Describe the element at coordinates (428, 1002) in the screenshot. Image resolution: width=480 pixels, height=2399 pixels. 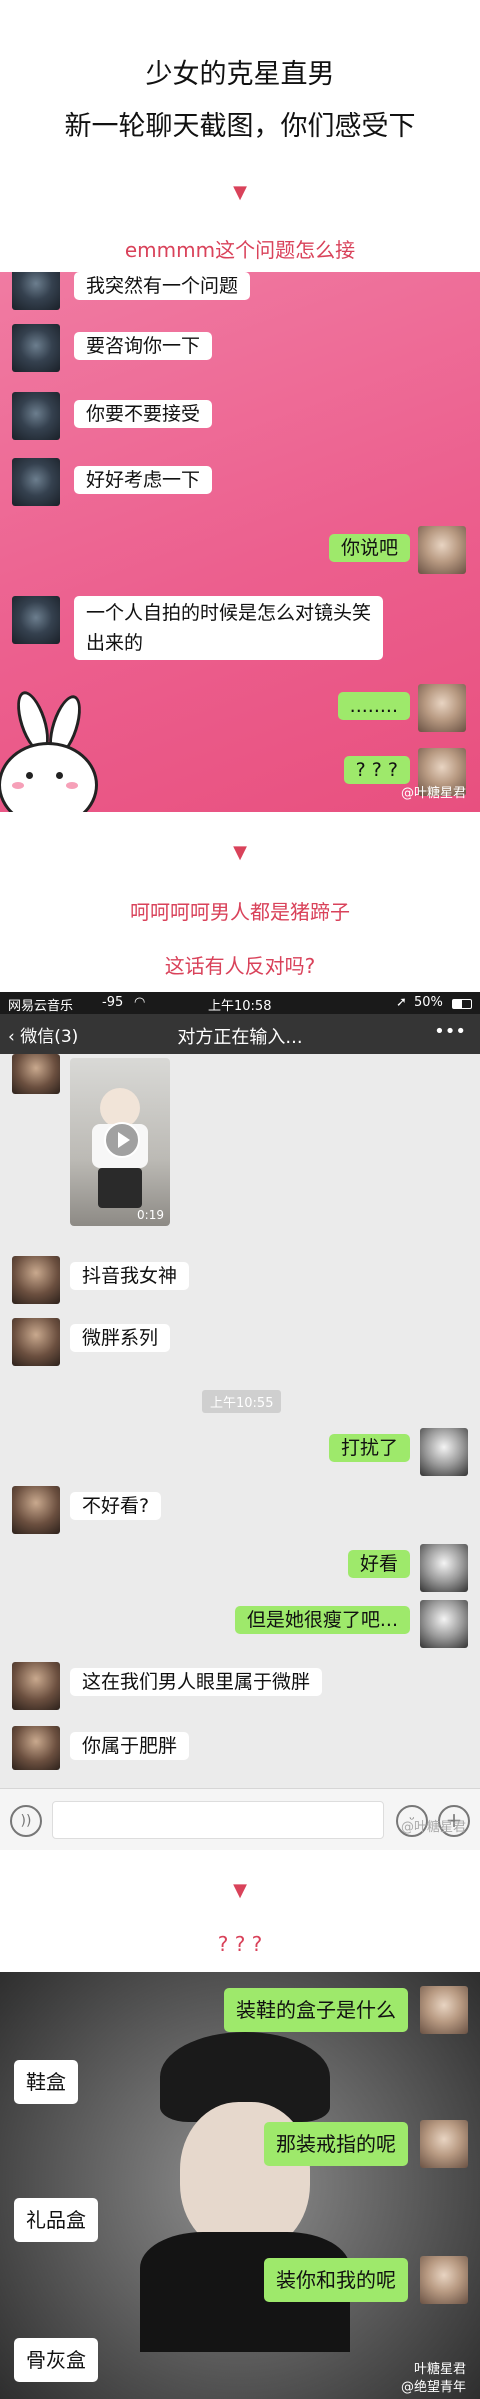
I see `status-battery: 50%` at that location.